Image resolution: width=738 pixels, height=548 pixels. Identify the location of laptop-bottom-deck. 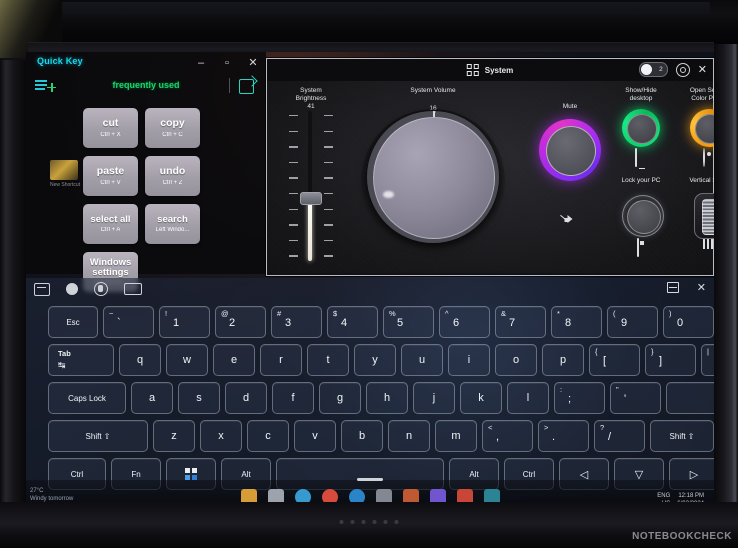
(369, 525).